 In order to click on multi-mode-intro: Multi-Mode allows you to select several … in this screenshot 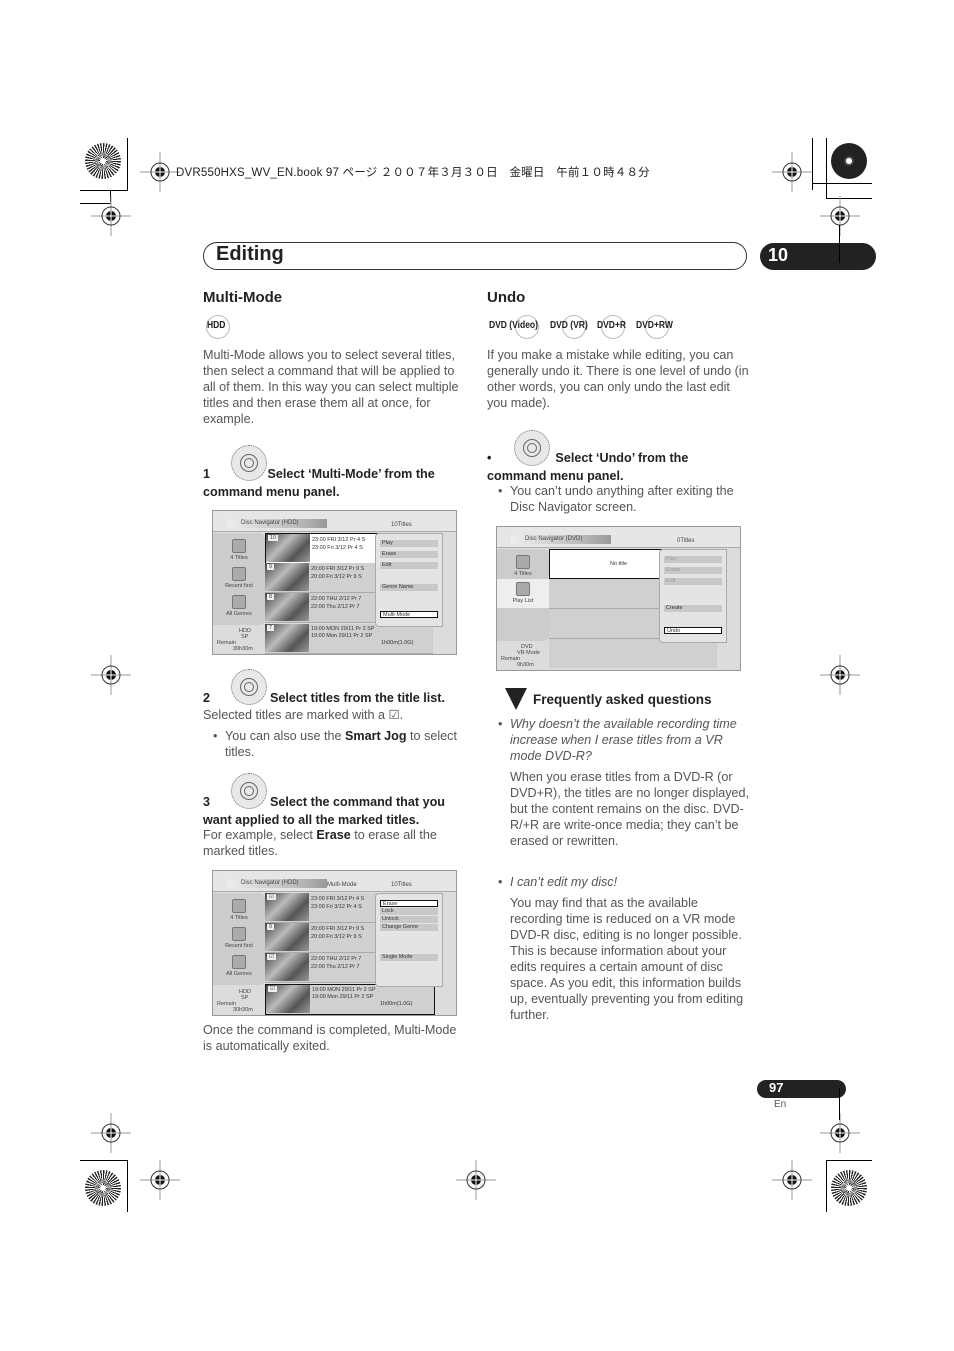, I will do `click(331, 387)`.